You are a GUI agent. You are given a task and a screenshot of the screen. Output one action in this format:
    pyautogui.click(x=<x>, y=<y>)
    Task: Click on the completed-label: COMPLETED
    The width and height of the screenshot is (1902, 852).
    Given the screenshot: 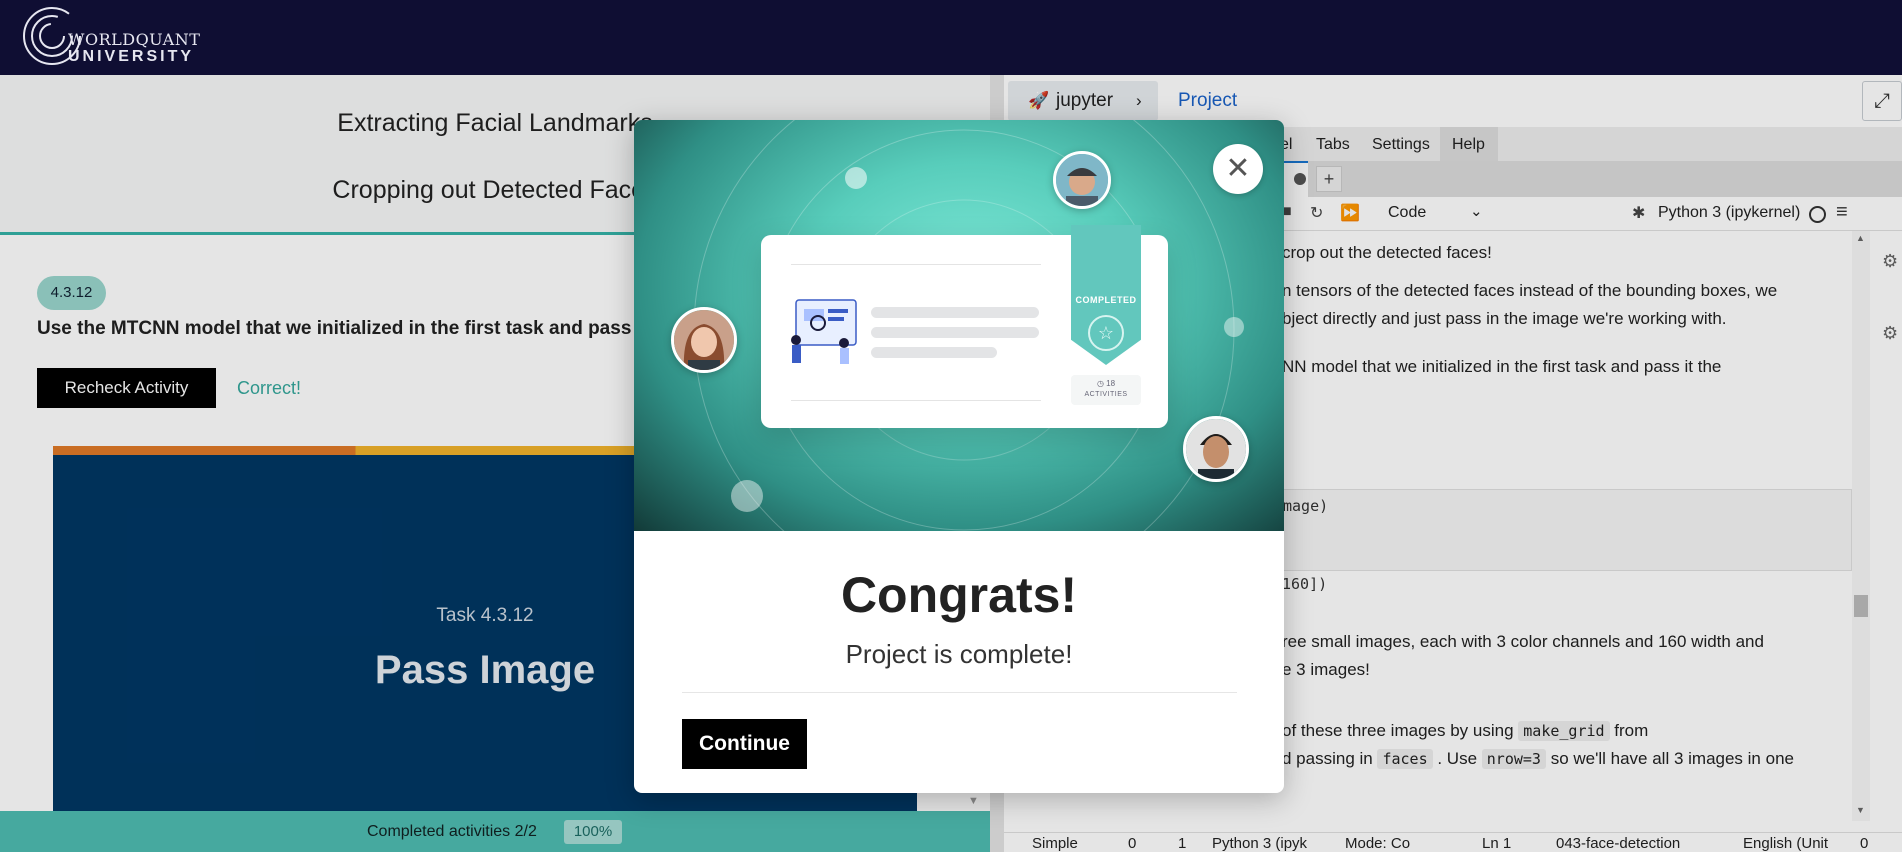 What is the action you would take?
    pyautogui.click(x=1106, y=300)
    